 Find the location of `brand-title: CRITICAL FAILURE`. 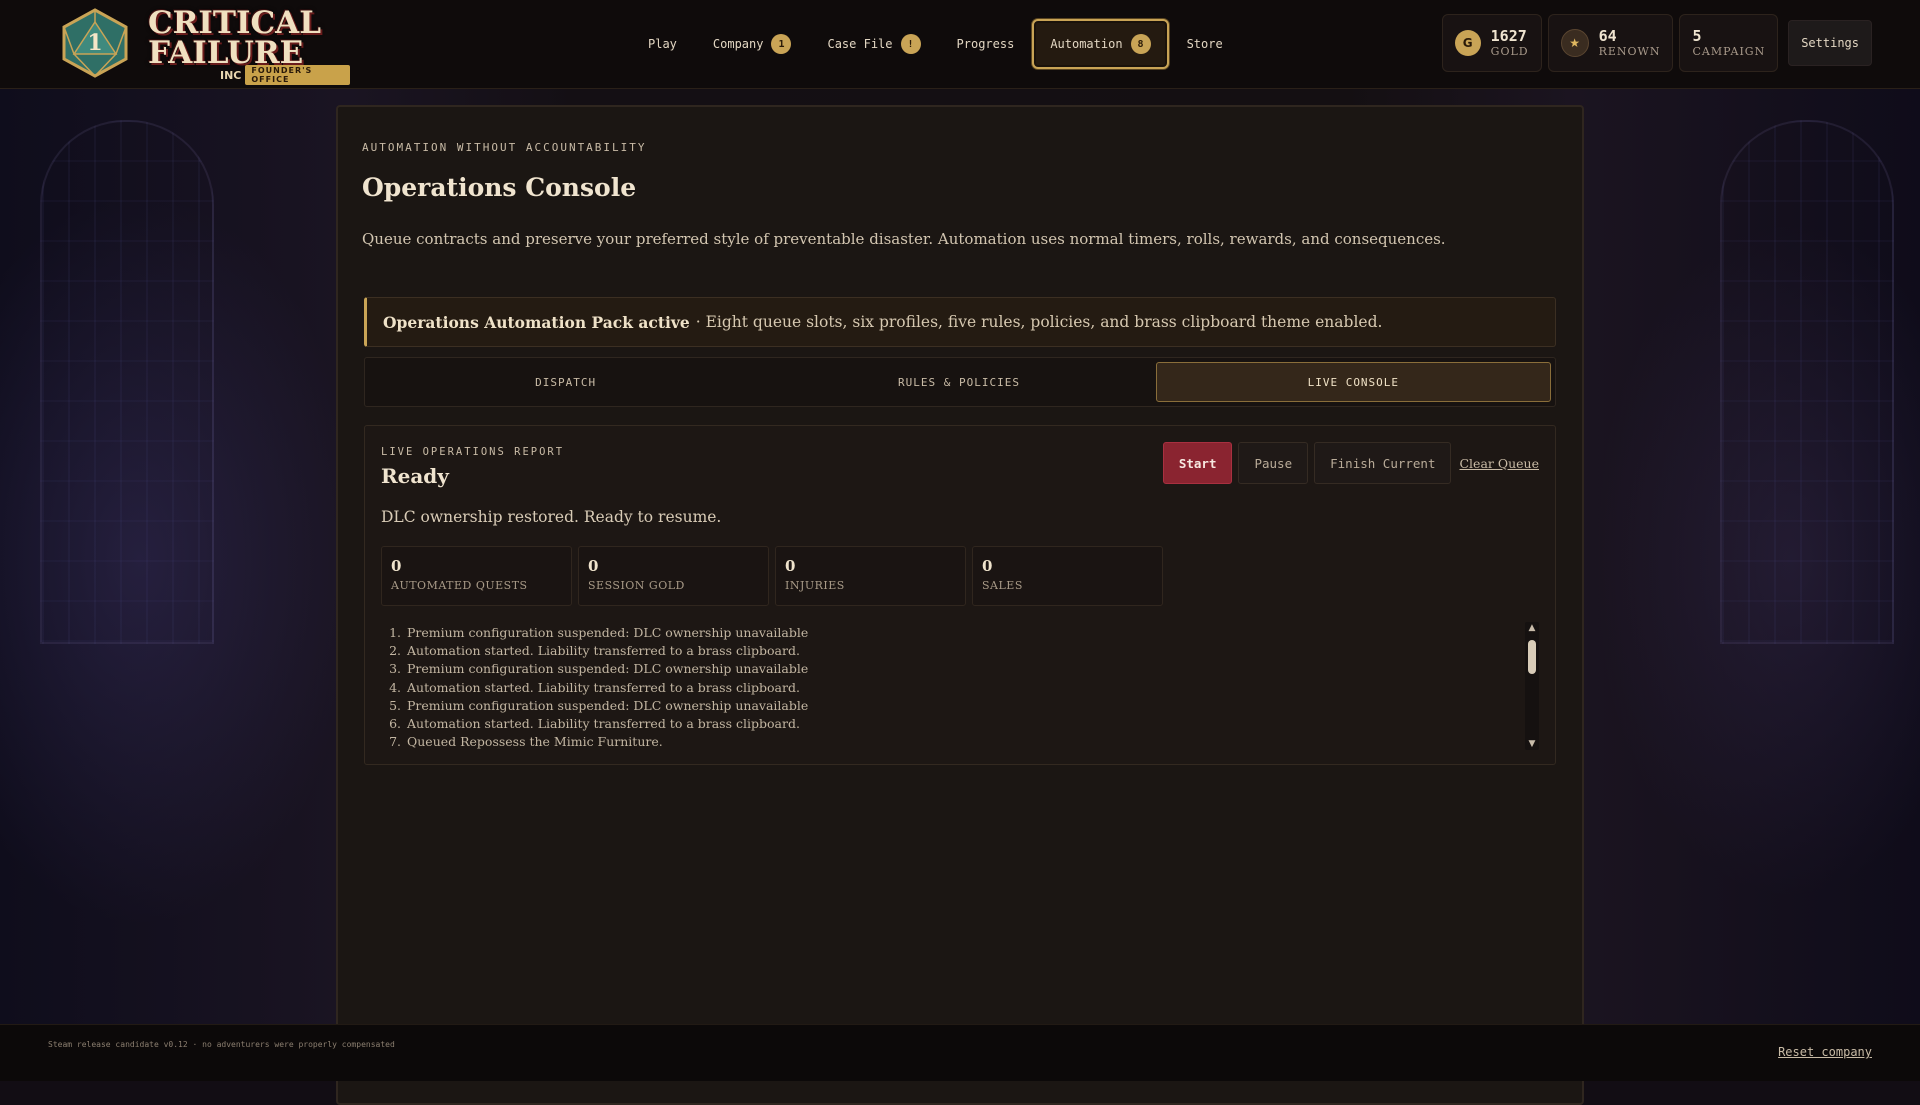

brand-title: CRITICAL FAILURE is located at coordinates (235, 38).